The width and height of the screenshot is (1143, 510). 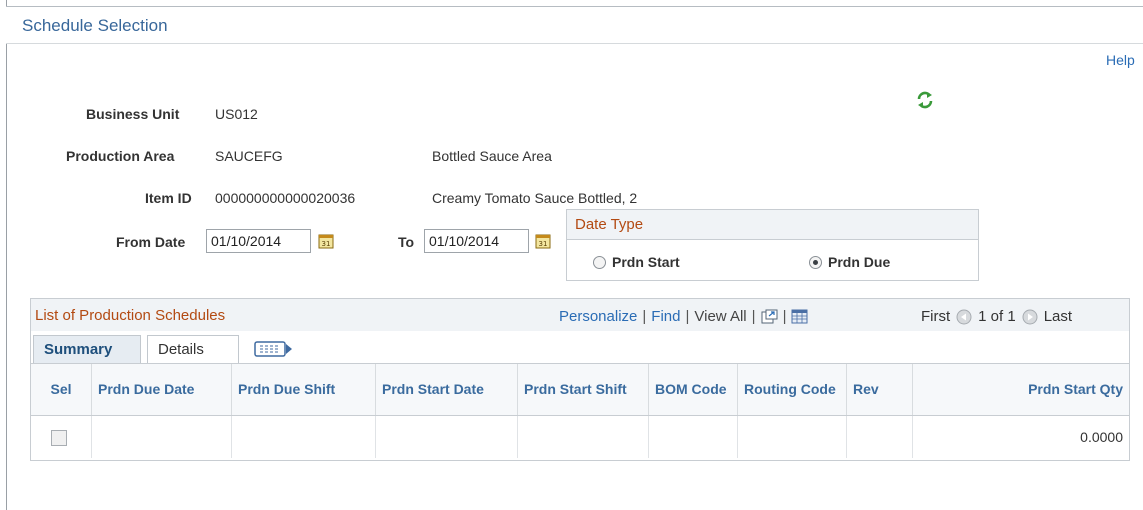 What do you see at coordinates (151, 242) in the screenshot?
I see `from-date-label: From Date` at bounding box center [151, 242].